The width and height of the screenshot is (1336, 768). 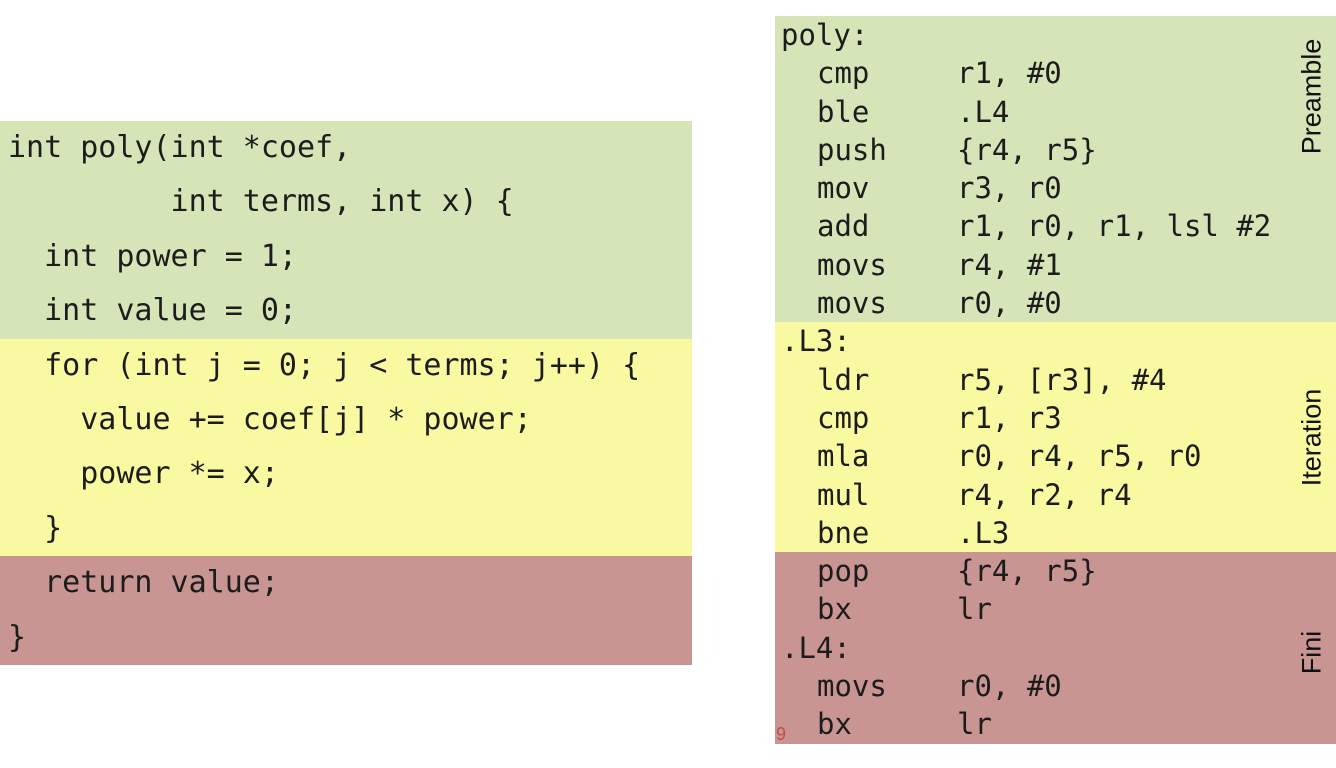 I want to click on asm-opcode: add, so click(x=843, y=226).